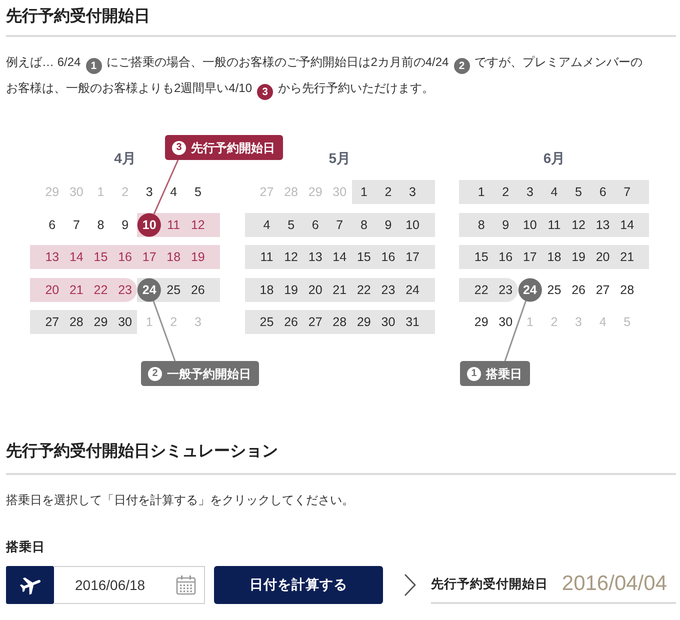  I want to click on calendar-day: 8, so click(476, 224).